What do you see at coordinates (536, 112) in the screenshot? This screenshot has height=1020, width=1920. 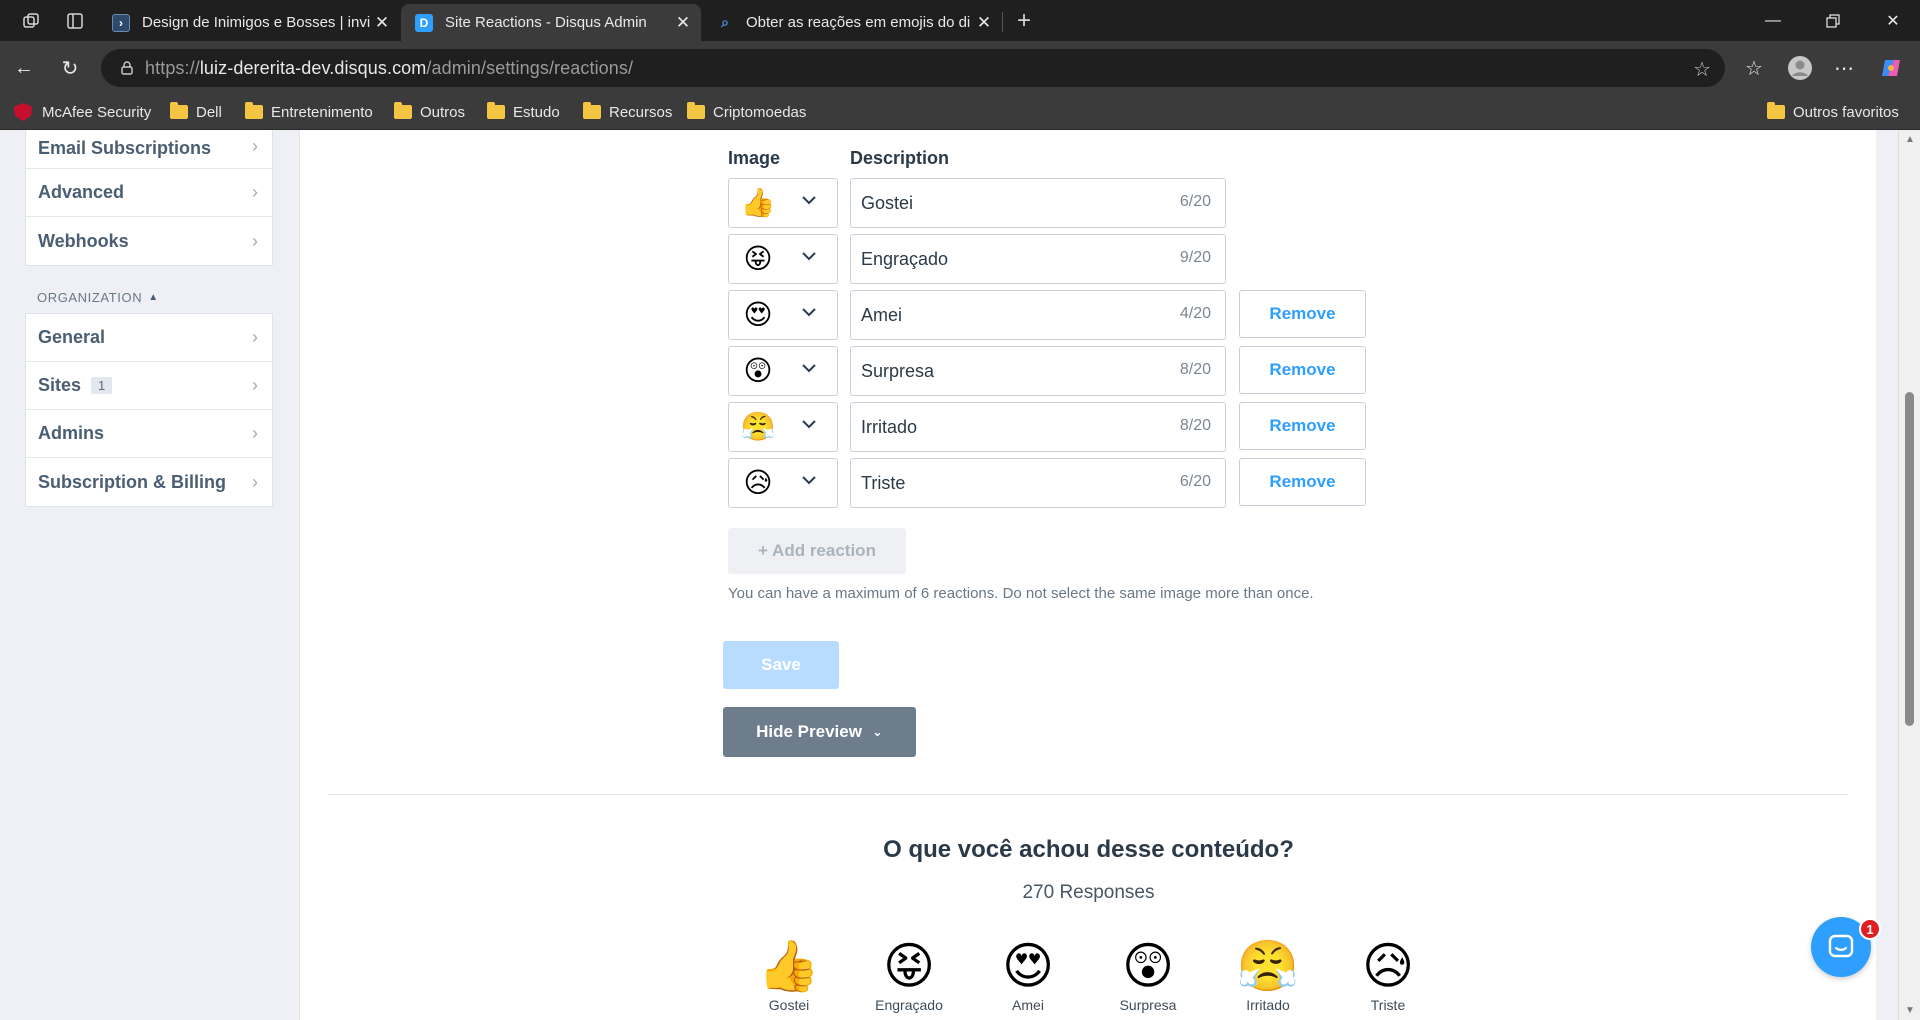 I see `bookmark-label: Estudo` at bounding box center [536, 112].